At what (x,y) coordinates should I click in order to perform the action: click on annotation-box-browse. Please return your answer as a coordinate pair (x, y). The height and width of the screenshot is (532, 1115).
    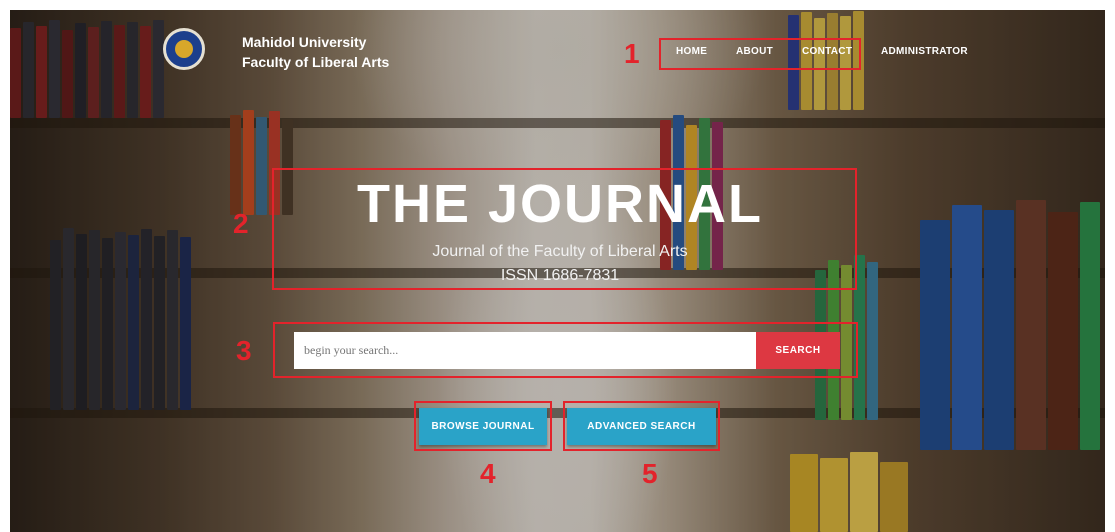
    Looking at the image, I should click on (483, 426).